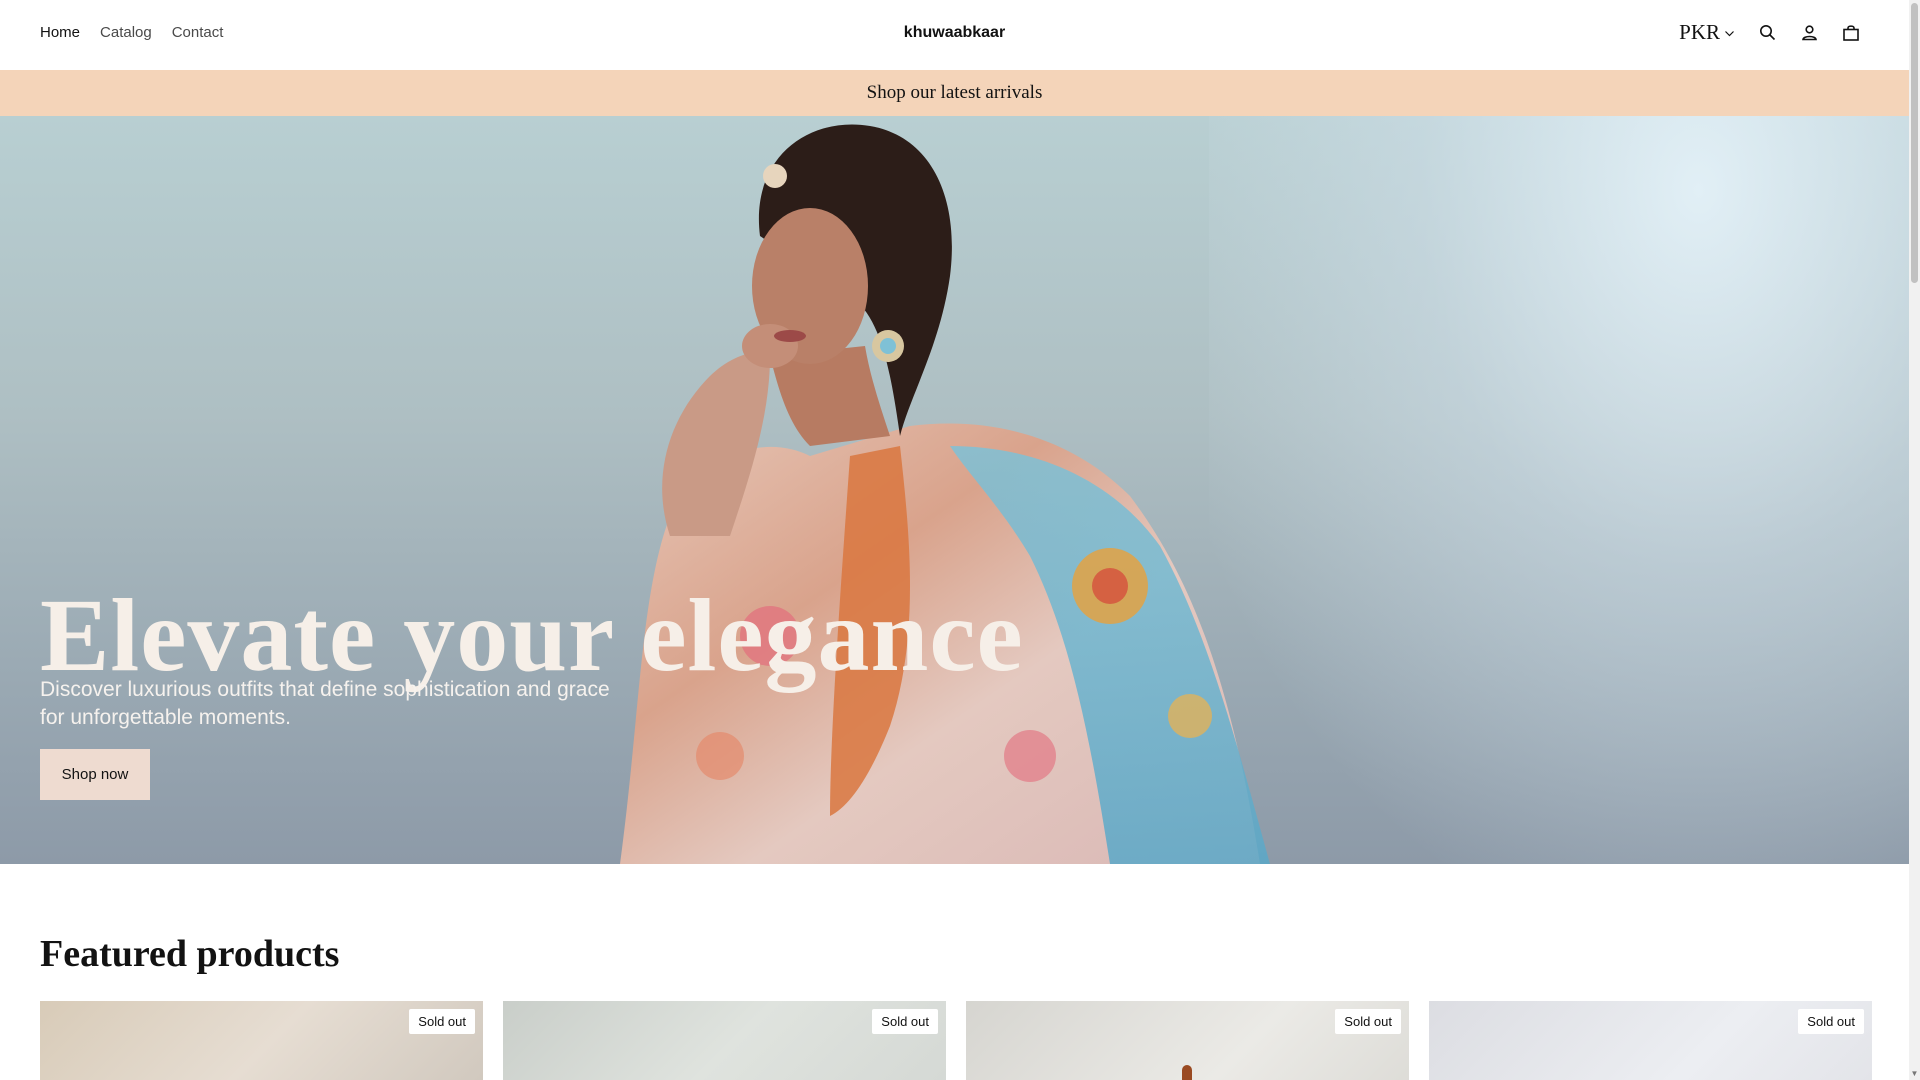 The height and width of the screenshot is (1080, 1920). What do you see at coordinates (1699, 32) in the screenshot?
I see `currency-label: PKR` at bounding box center [1699, 32].